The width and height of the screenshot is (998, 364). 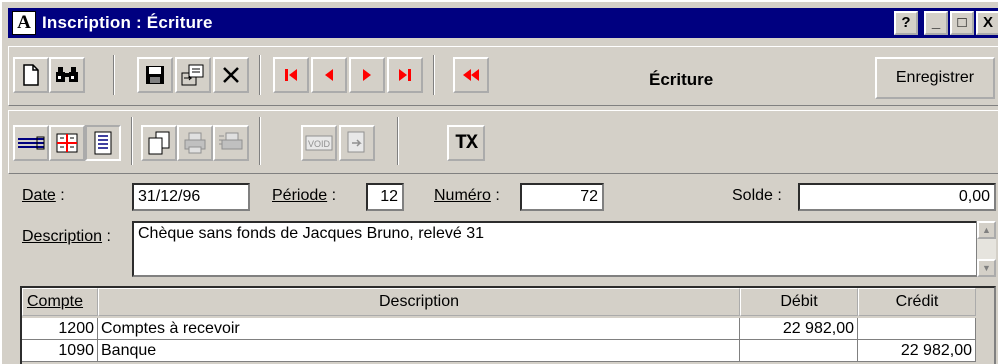 I want to click on cell-compte: 1090, so click(x=60, y=351).